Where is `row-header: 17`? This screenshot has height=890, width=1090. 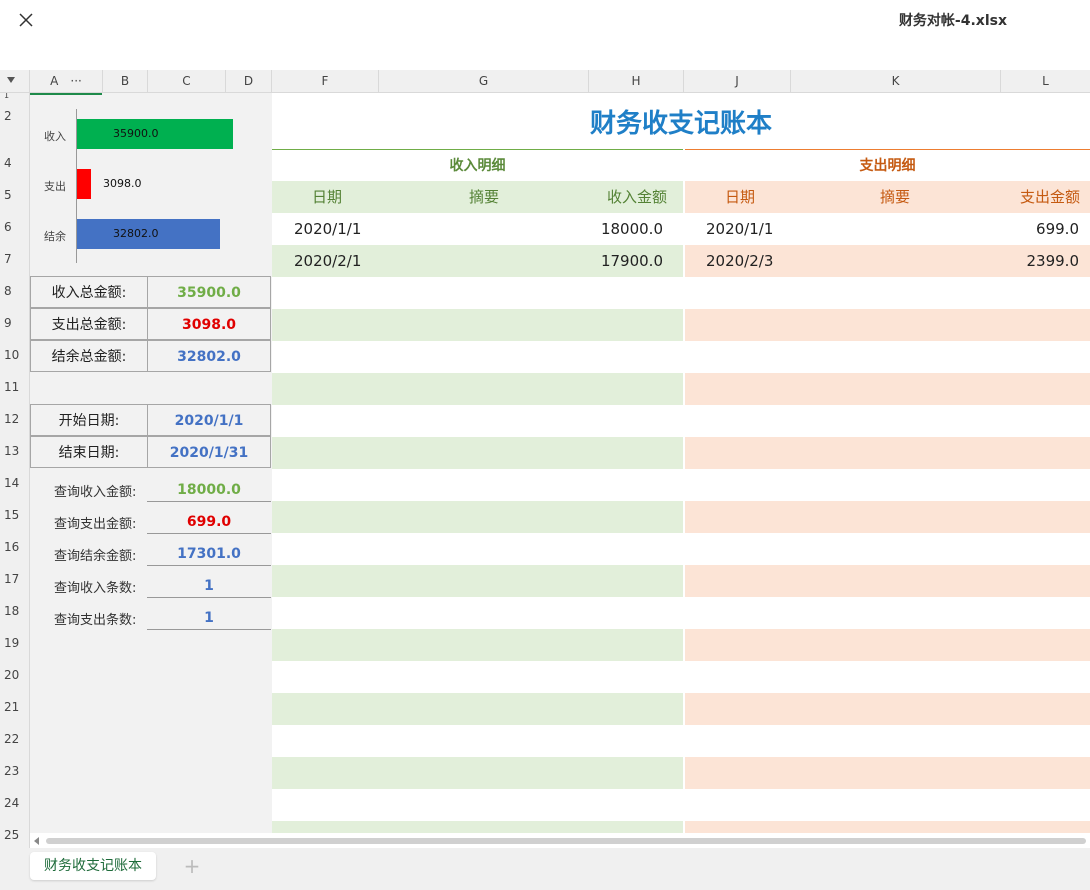 row-header: 17 is located at coordinates (14, 580).